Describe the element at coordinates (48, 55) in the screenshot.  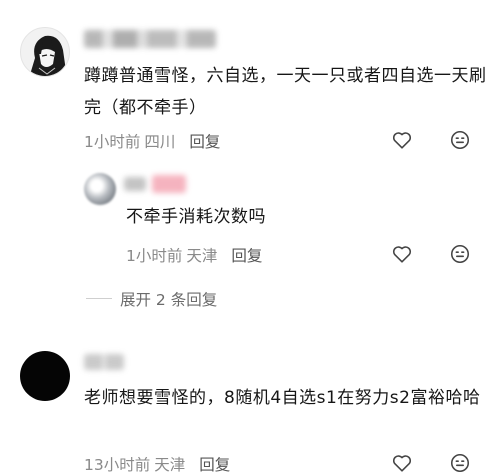
I see `avatar-illustration` at that location.